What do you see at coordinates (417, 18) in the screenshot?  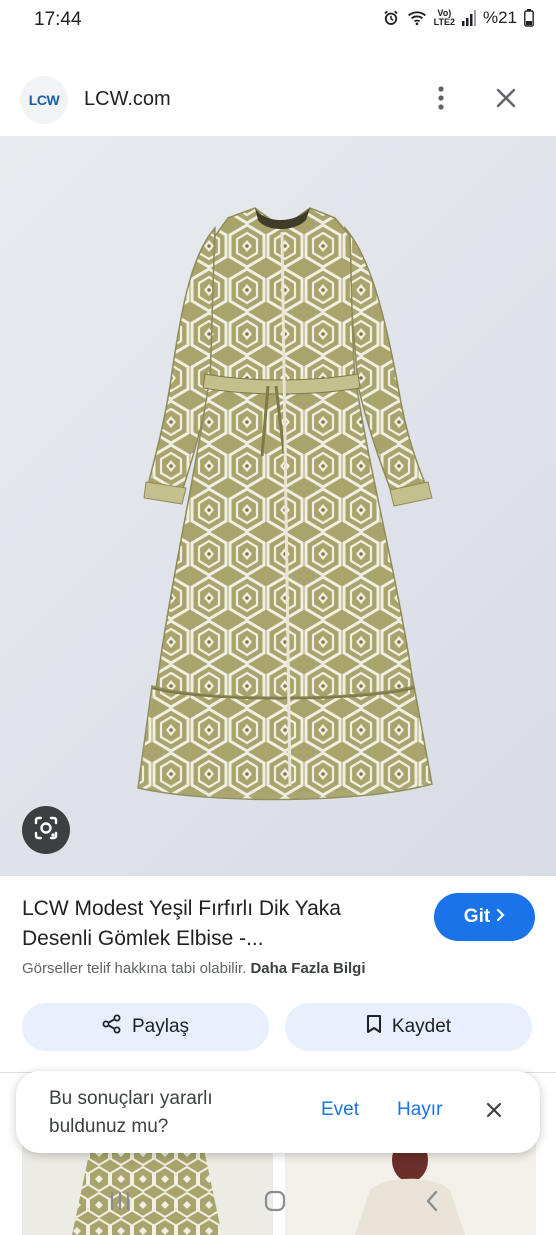 I see `wifi-icon` at bounding box center [417, 18].